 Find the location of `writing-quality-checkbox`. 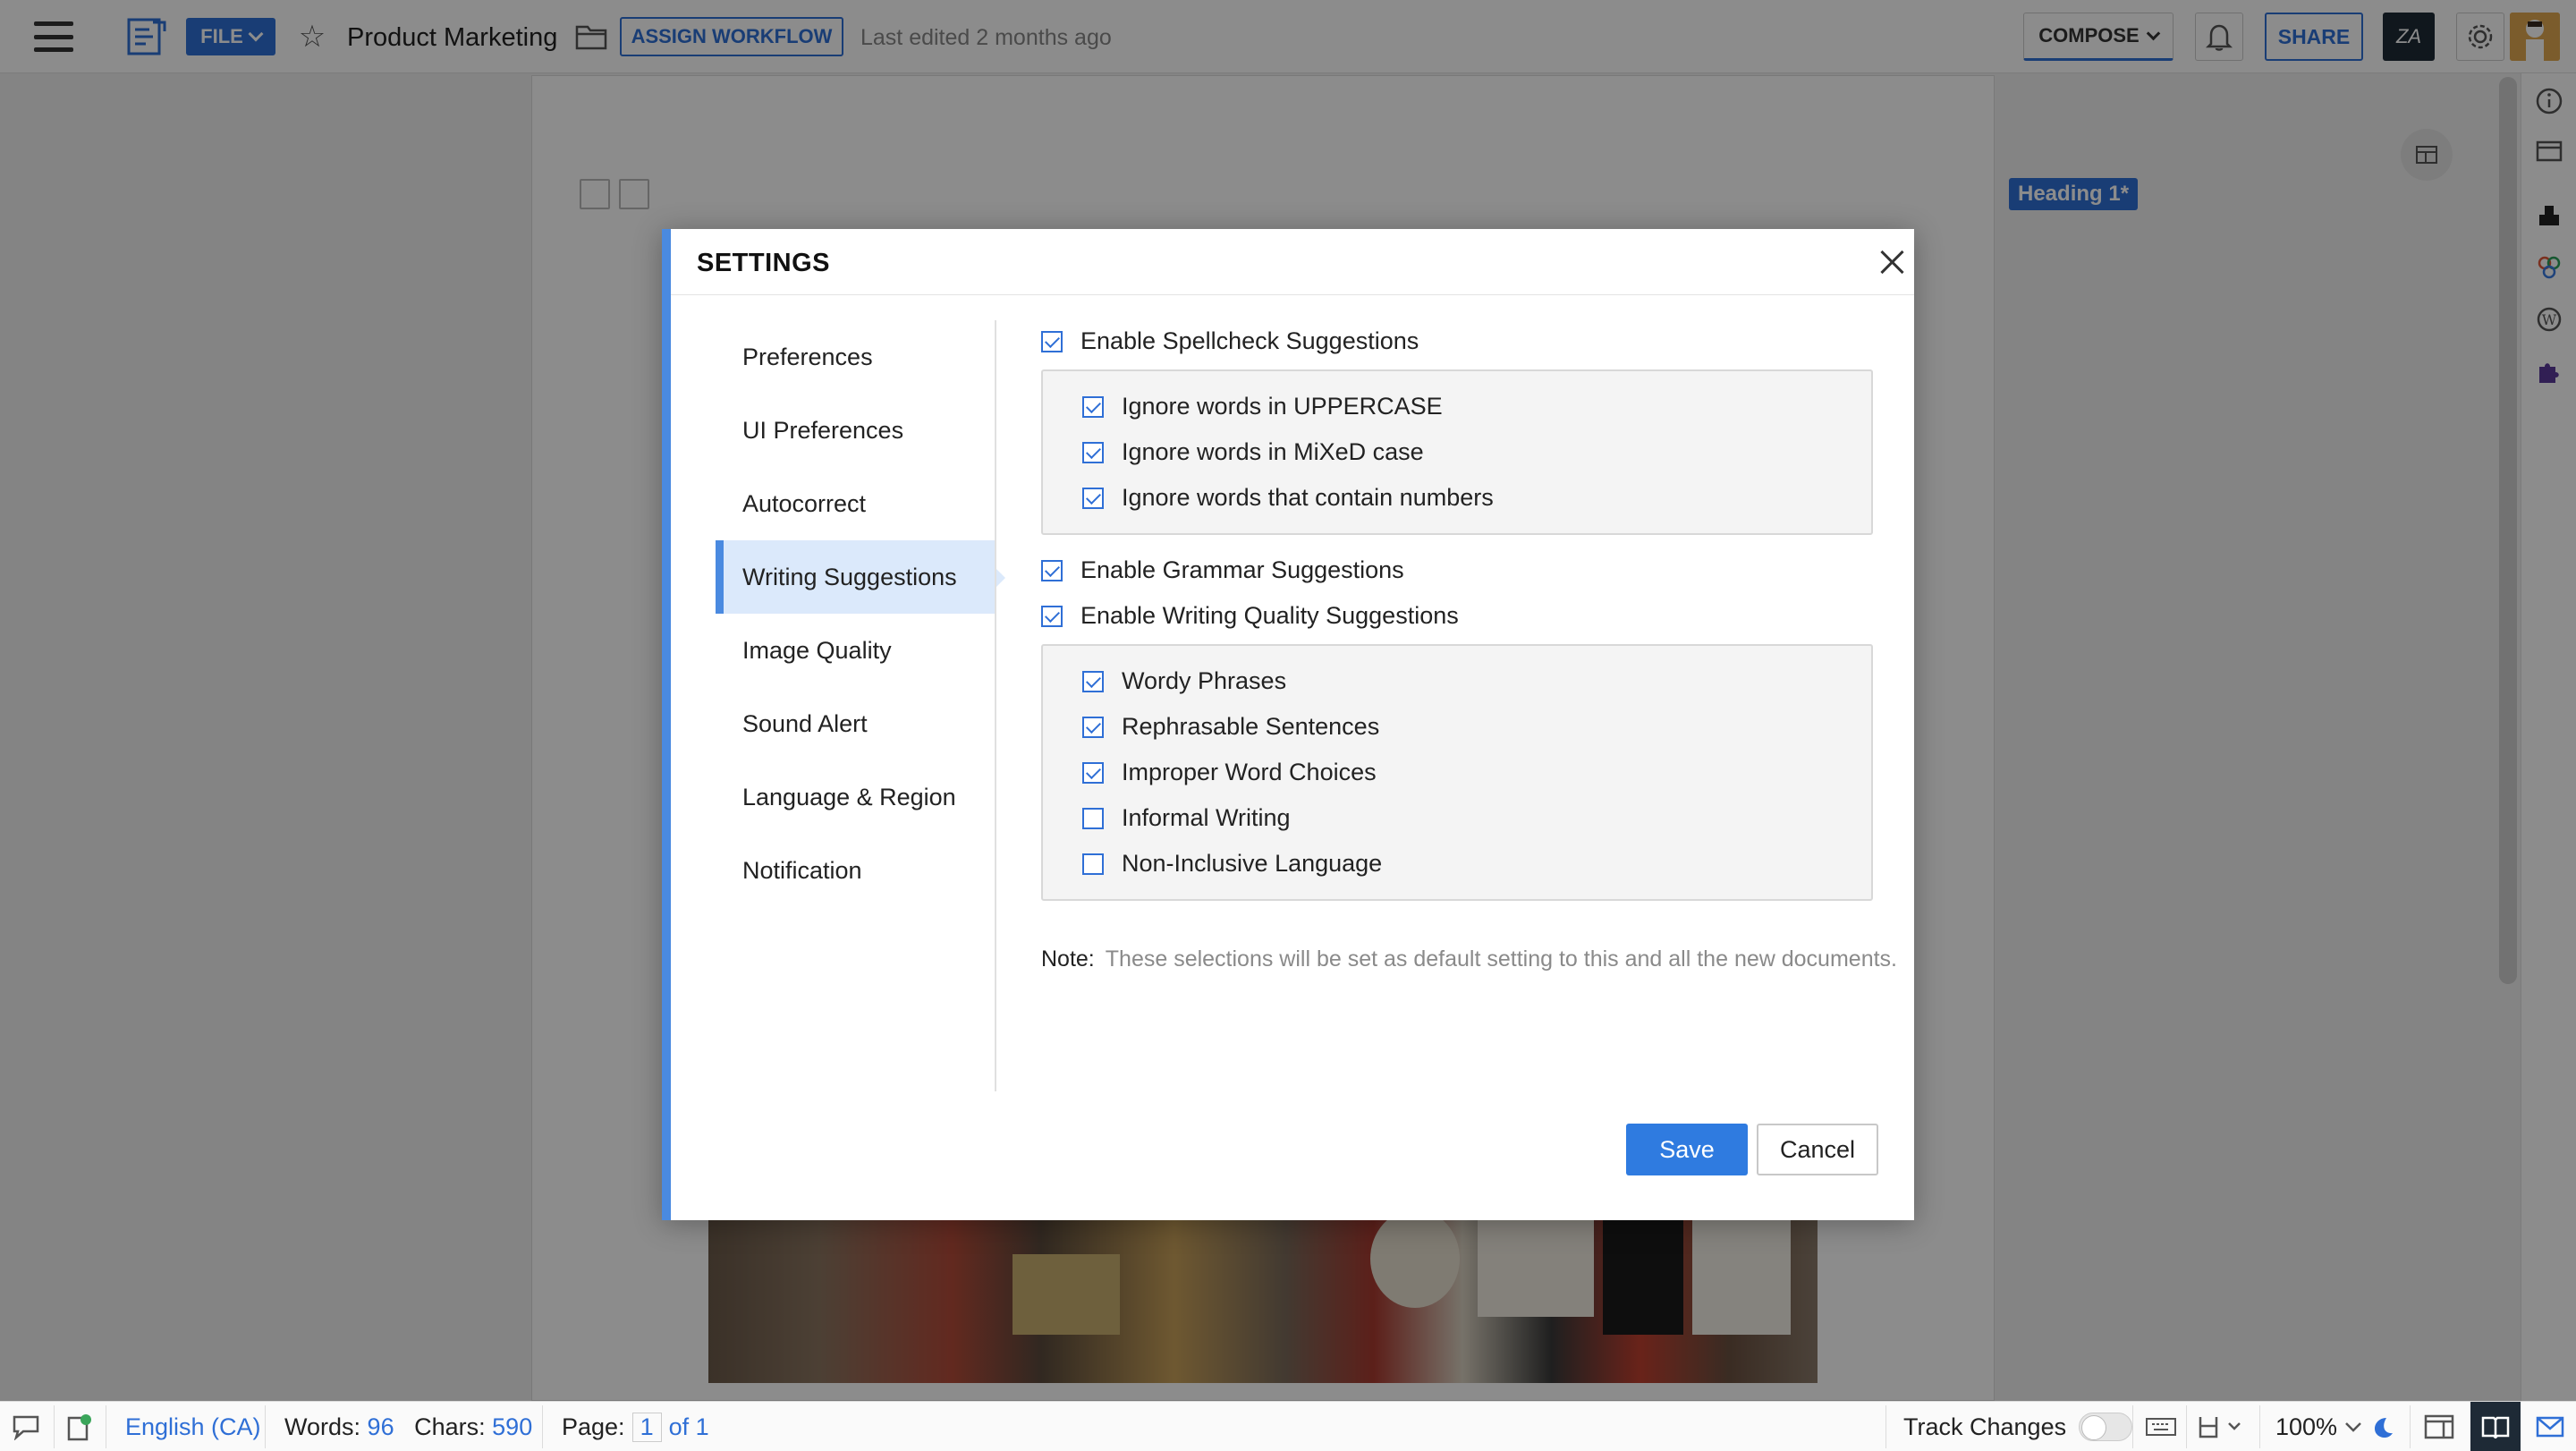

writing-quality-checkbox is located at coordinates (1052, 616).